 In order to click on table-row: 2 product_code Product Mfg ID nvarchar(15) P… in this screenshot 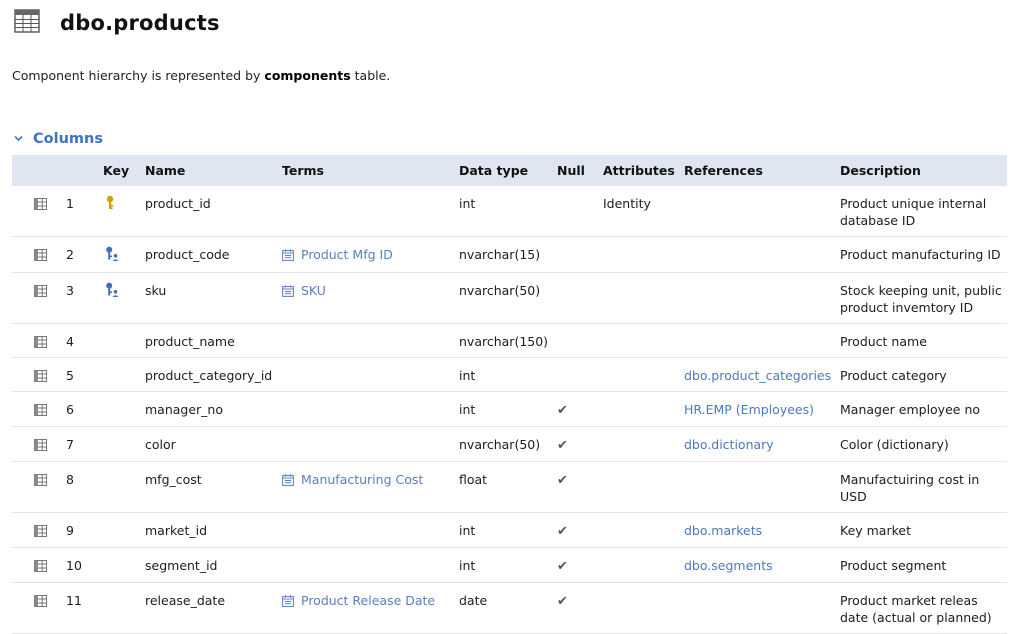, I will do `click(509, 255)`.